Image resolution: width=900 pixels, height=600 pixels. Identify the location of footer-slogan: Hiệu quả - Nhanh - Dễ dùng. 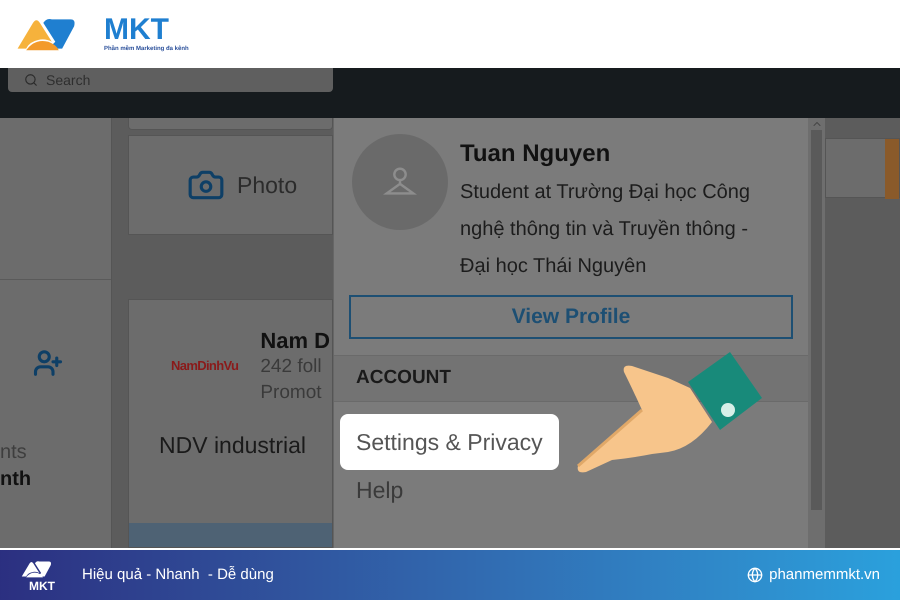
(178, 574).